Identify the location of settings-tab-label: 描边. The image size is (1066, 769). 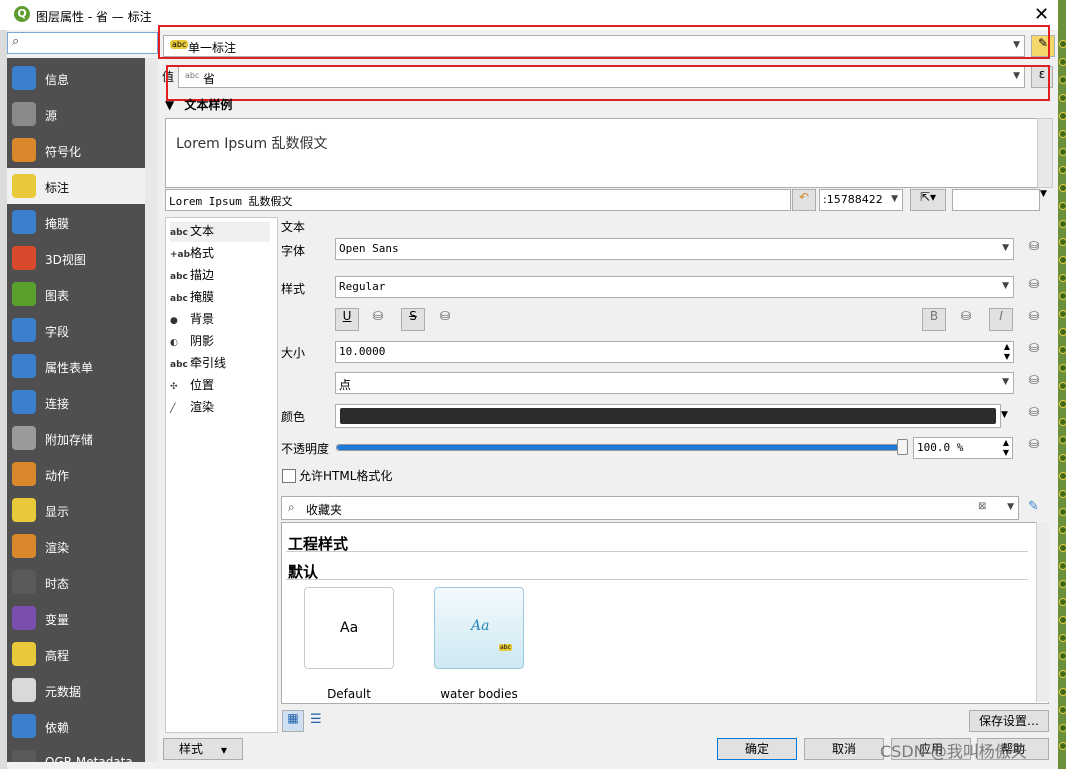
(202, 275).